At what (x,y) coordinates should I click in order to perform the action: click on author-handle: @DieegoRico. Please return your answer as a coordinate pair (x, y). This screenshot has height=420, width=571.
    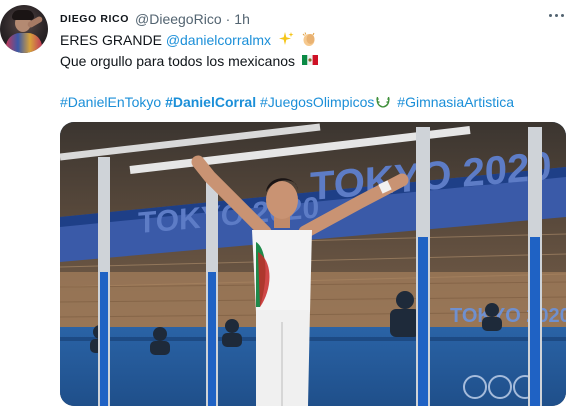
    Looking at the image, I should click on (178, 19).